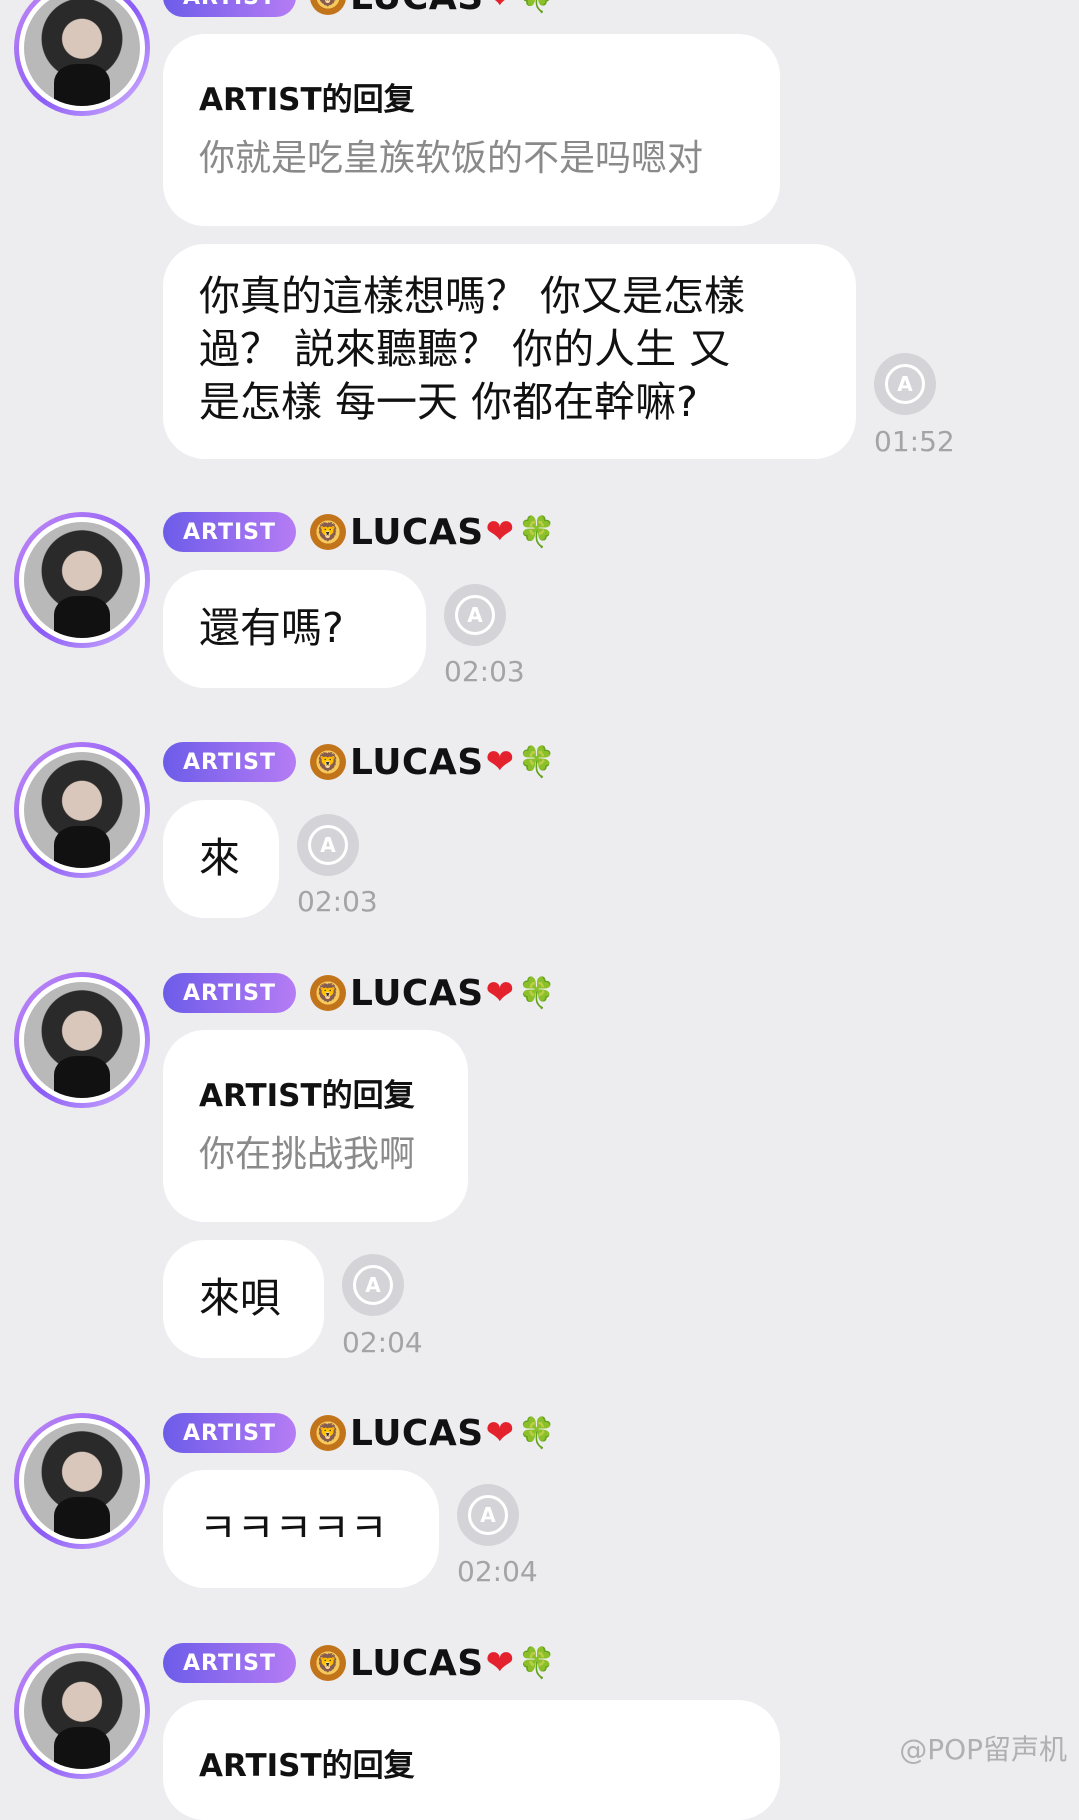 The width and height of the screenshot is (1079, 1820). Describe the element at coordinates (465, 349) in the screenshot. I see `message-line: 過？ 説來聽聽？ 你的人生 又` at that location.